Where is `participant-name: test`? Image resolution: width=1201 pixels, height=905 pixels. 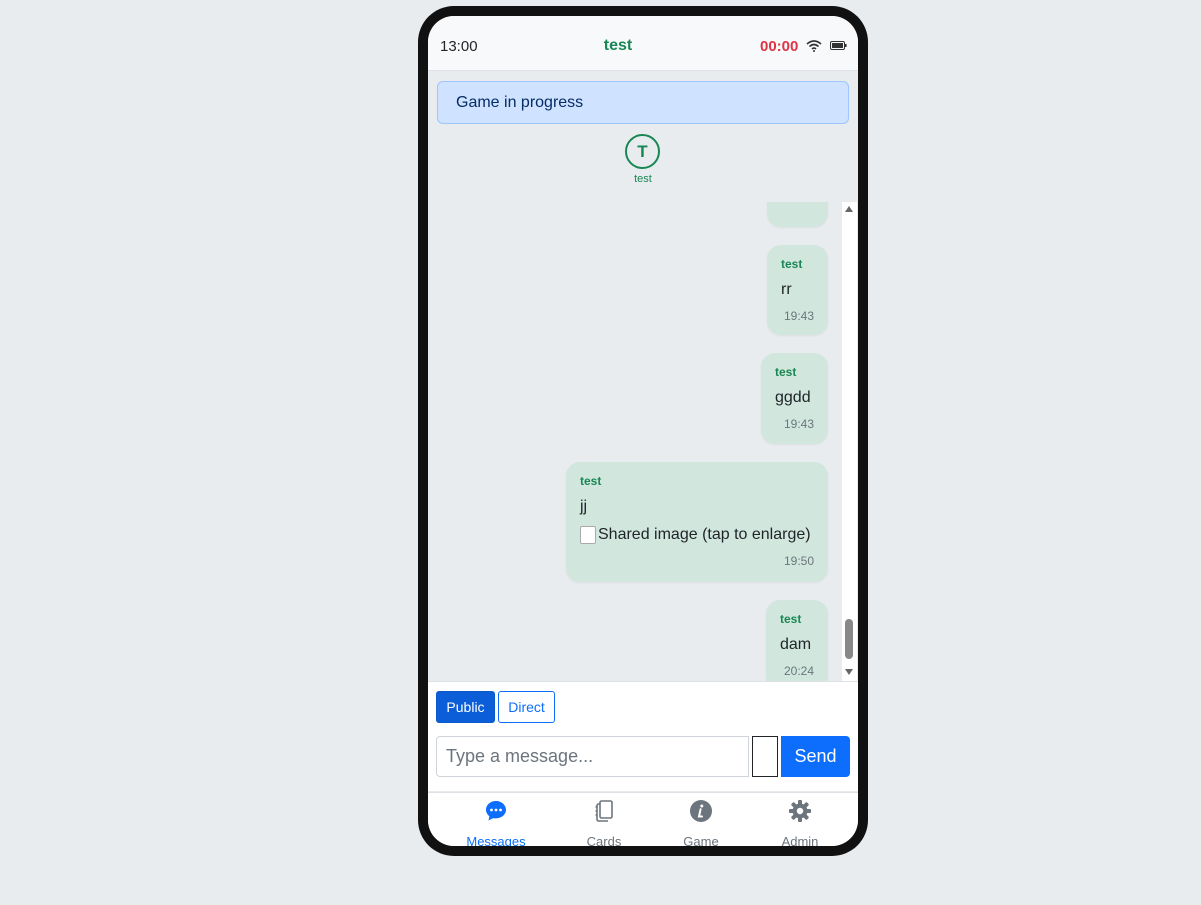
participant-name: test is located at coordinates (643, 179).